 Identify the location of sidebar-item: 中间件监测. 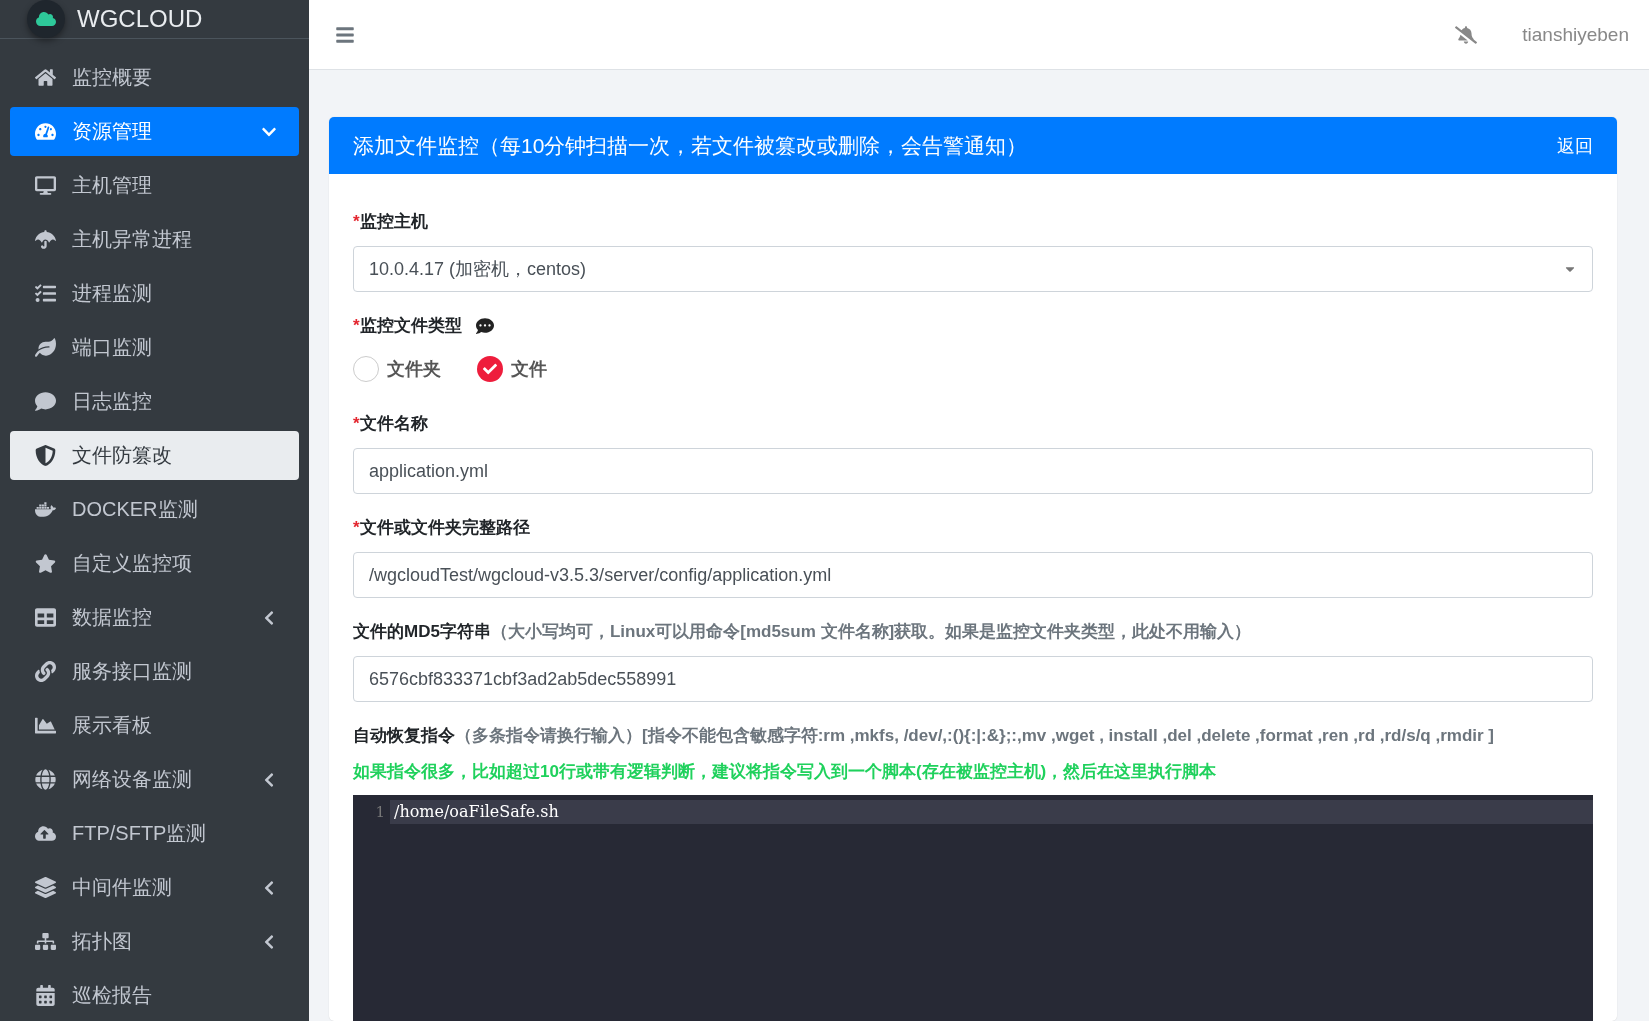
(154, 887).